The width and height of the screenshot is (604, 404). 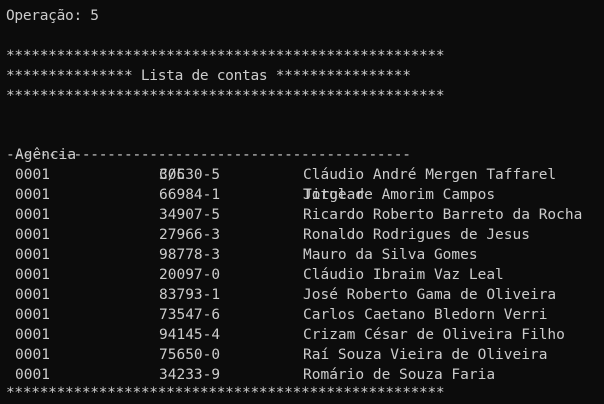 I want to click on cell-cc: 34233-9, so click(x=190, y=375).